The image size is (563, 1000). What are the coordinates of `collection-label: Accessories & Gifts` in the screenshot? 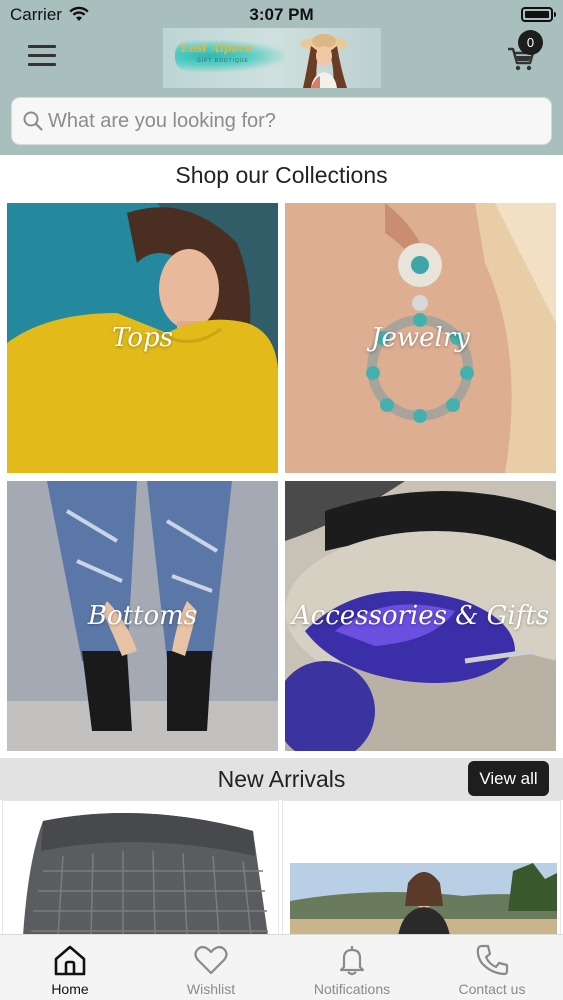 It's located at (420, 616).